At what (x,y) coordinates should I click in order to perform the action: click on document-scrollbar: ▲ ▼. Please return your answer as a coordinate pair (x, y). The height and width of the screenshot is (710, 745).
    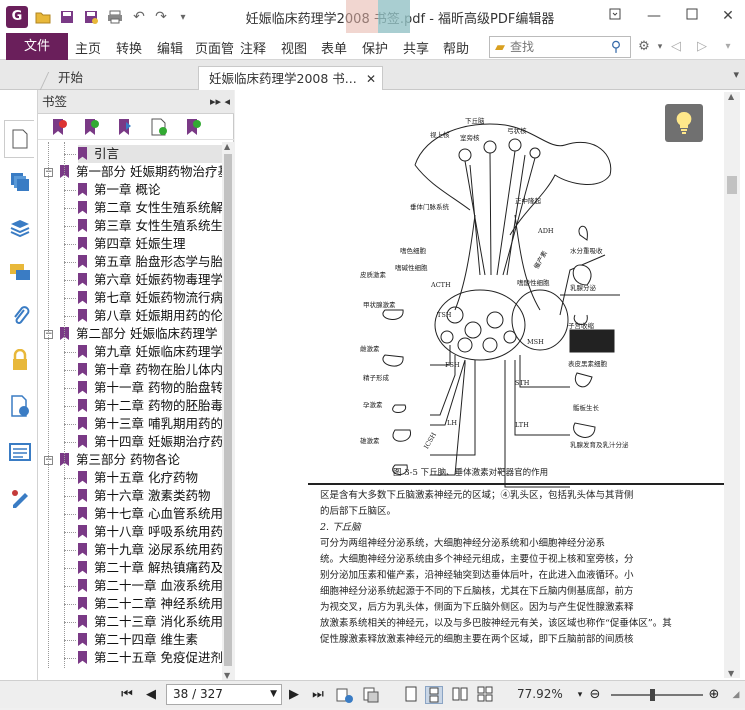
    Looking at the image, I should click on (732, 385).